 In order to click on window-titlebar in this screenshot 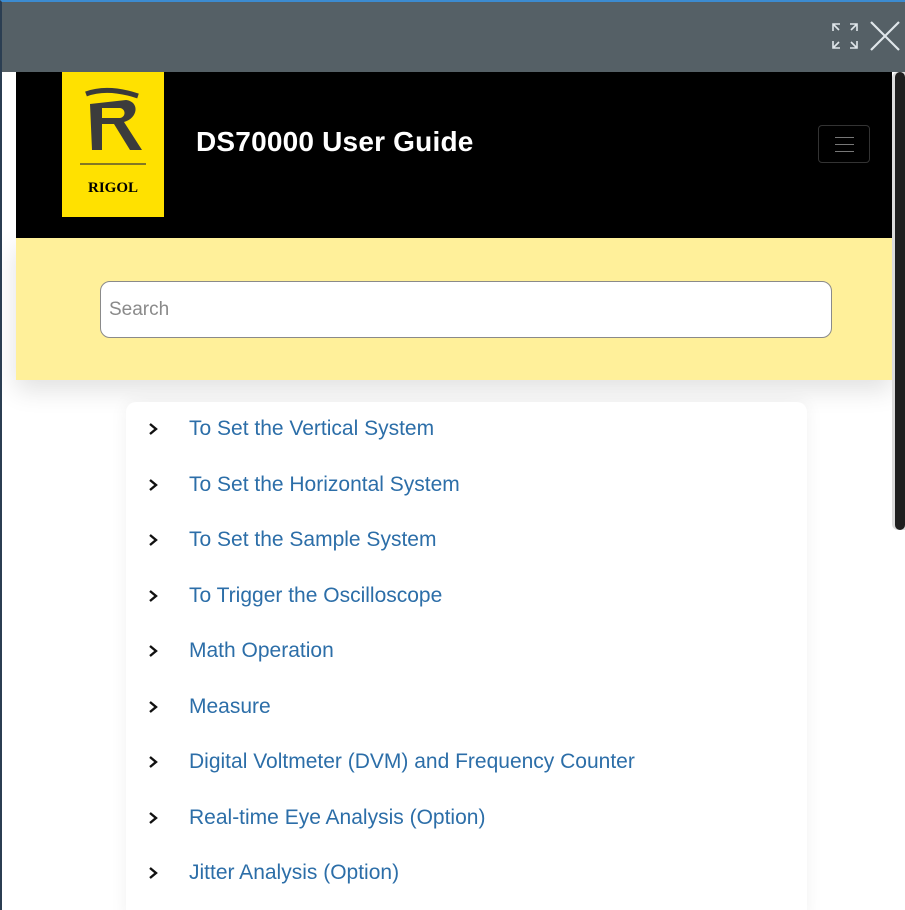, I will do `click(453, 37)`.